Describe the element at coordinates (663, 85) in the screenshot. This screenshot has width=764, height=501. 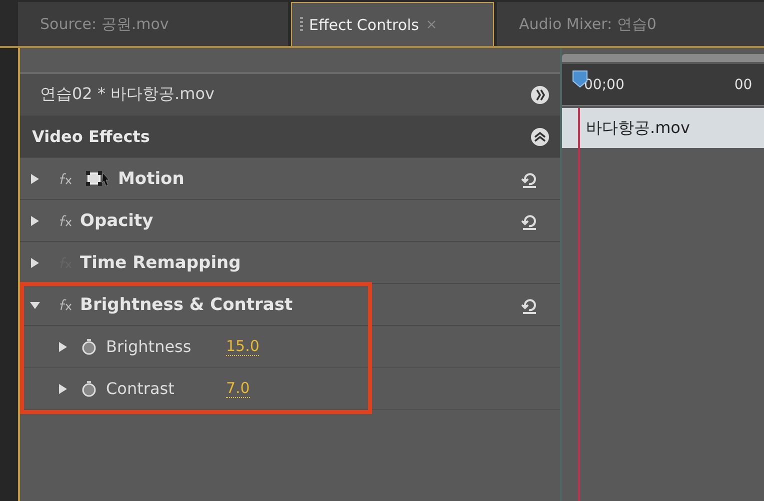
I see `time-ruler: 00;00 00` at that location.